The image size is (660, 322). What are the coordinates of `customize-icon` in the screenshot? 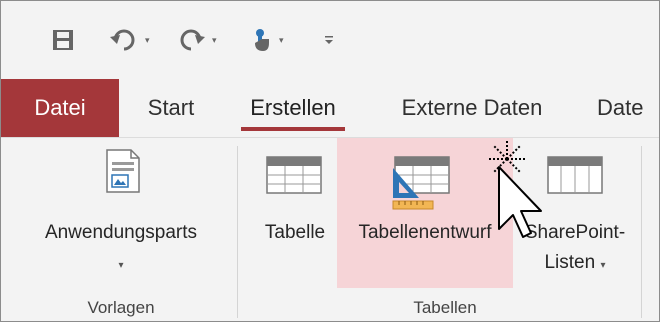 It's located at (329, 40).